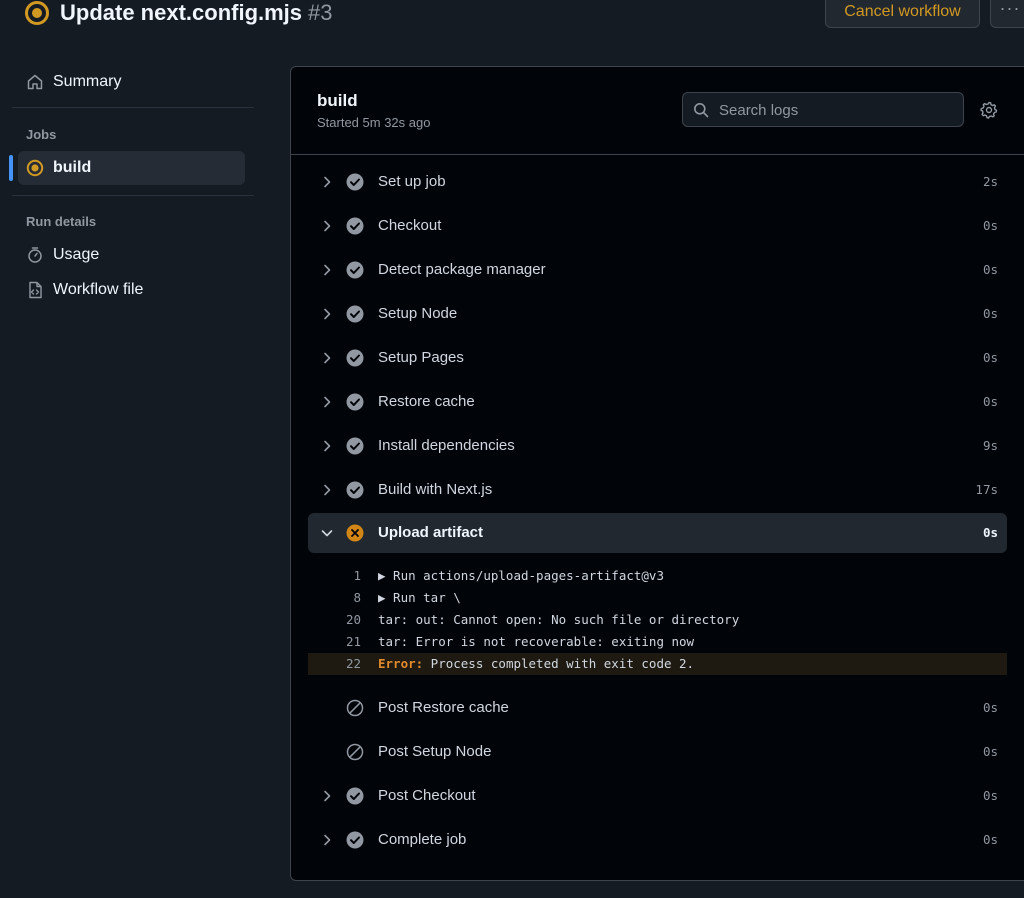 This screenshot has width=1024, height=898. I want to click on log-line-text: ▶ Run tar \, so click(419, 597).